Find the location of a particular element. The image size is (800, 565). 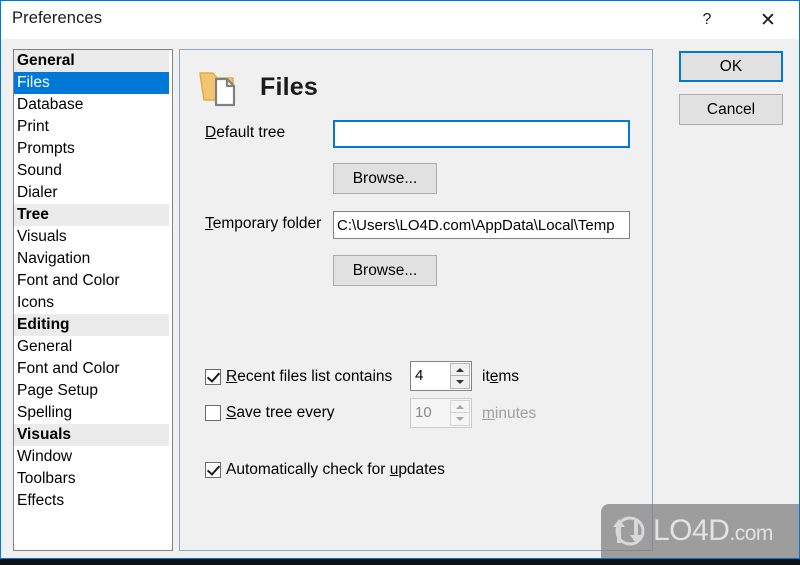

items-unit-label: items is located at coordinates (501, 376).